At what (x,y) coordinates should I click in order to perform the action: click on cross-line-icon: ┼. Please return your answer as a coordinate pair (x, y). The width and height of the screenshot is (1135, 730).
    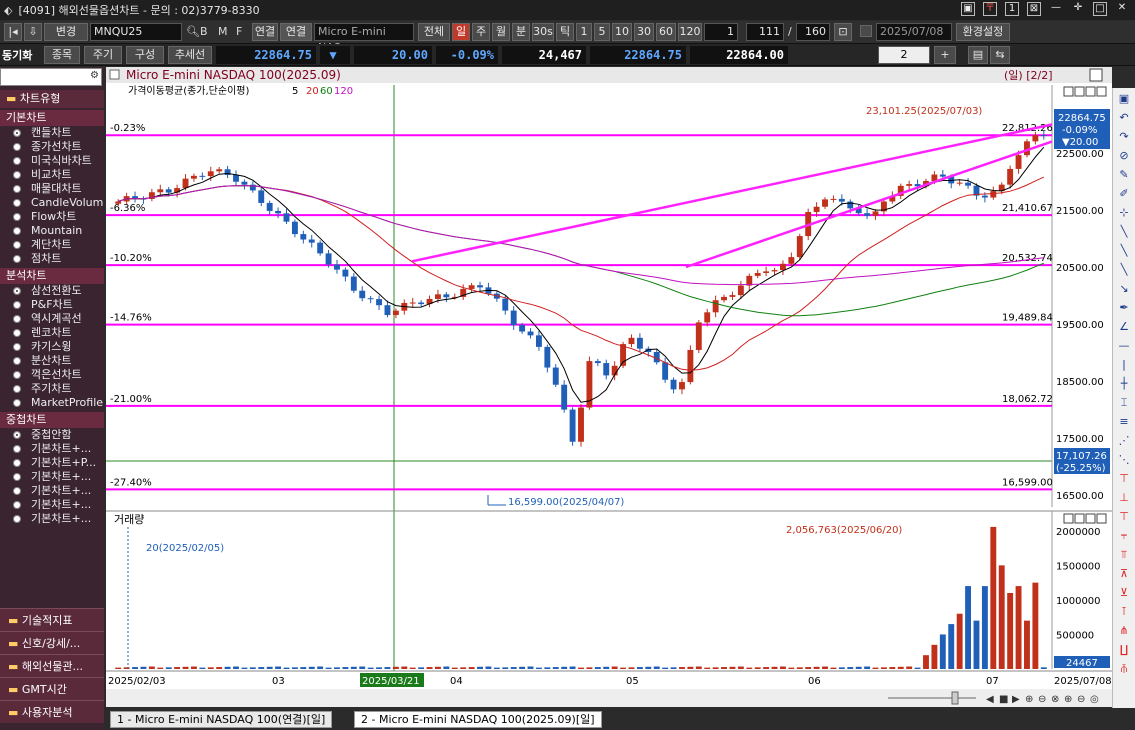
    Looking at the image, I should click on (1124, 384).